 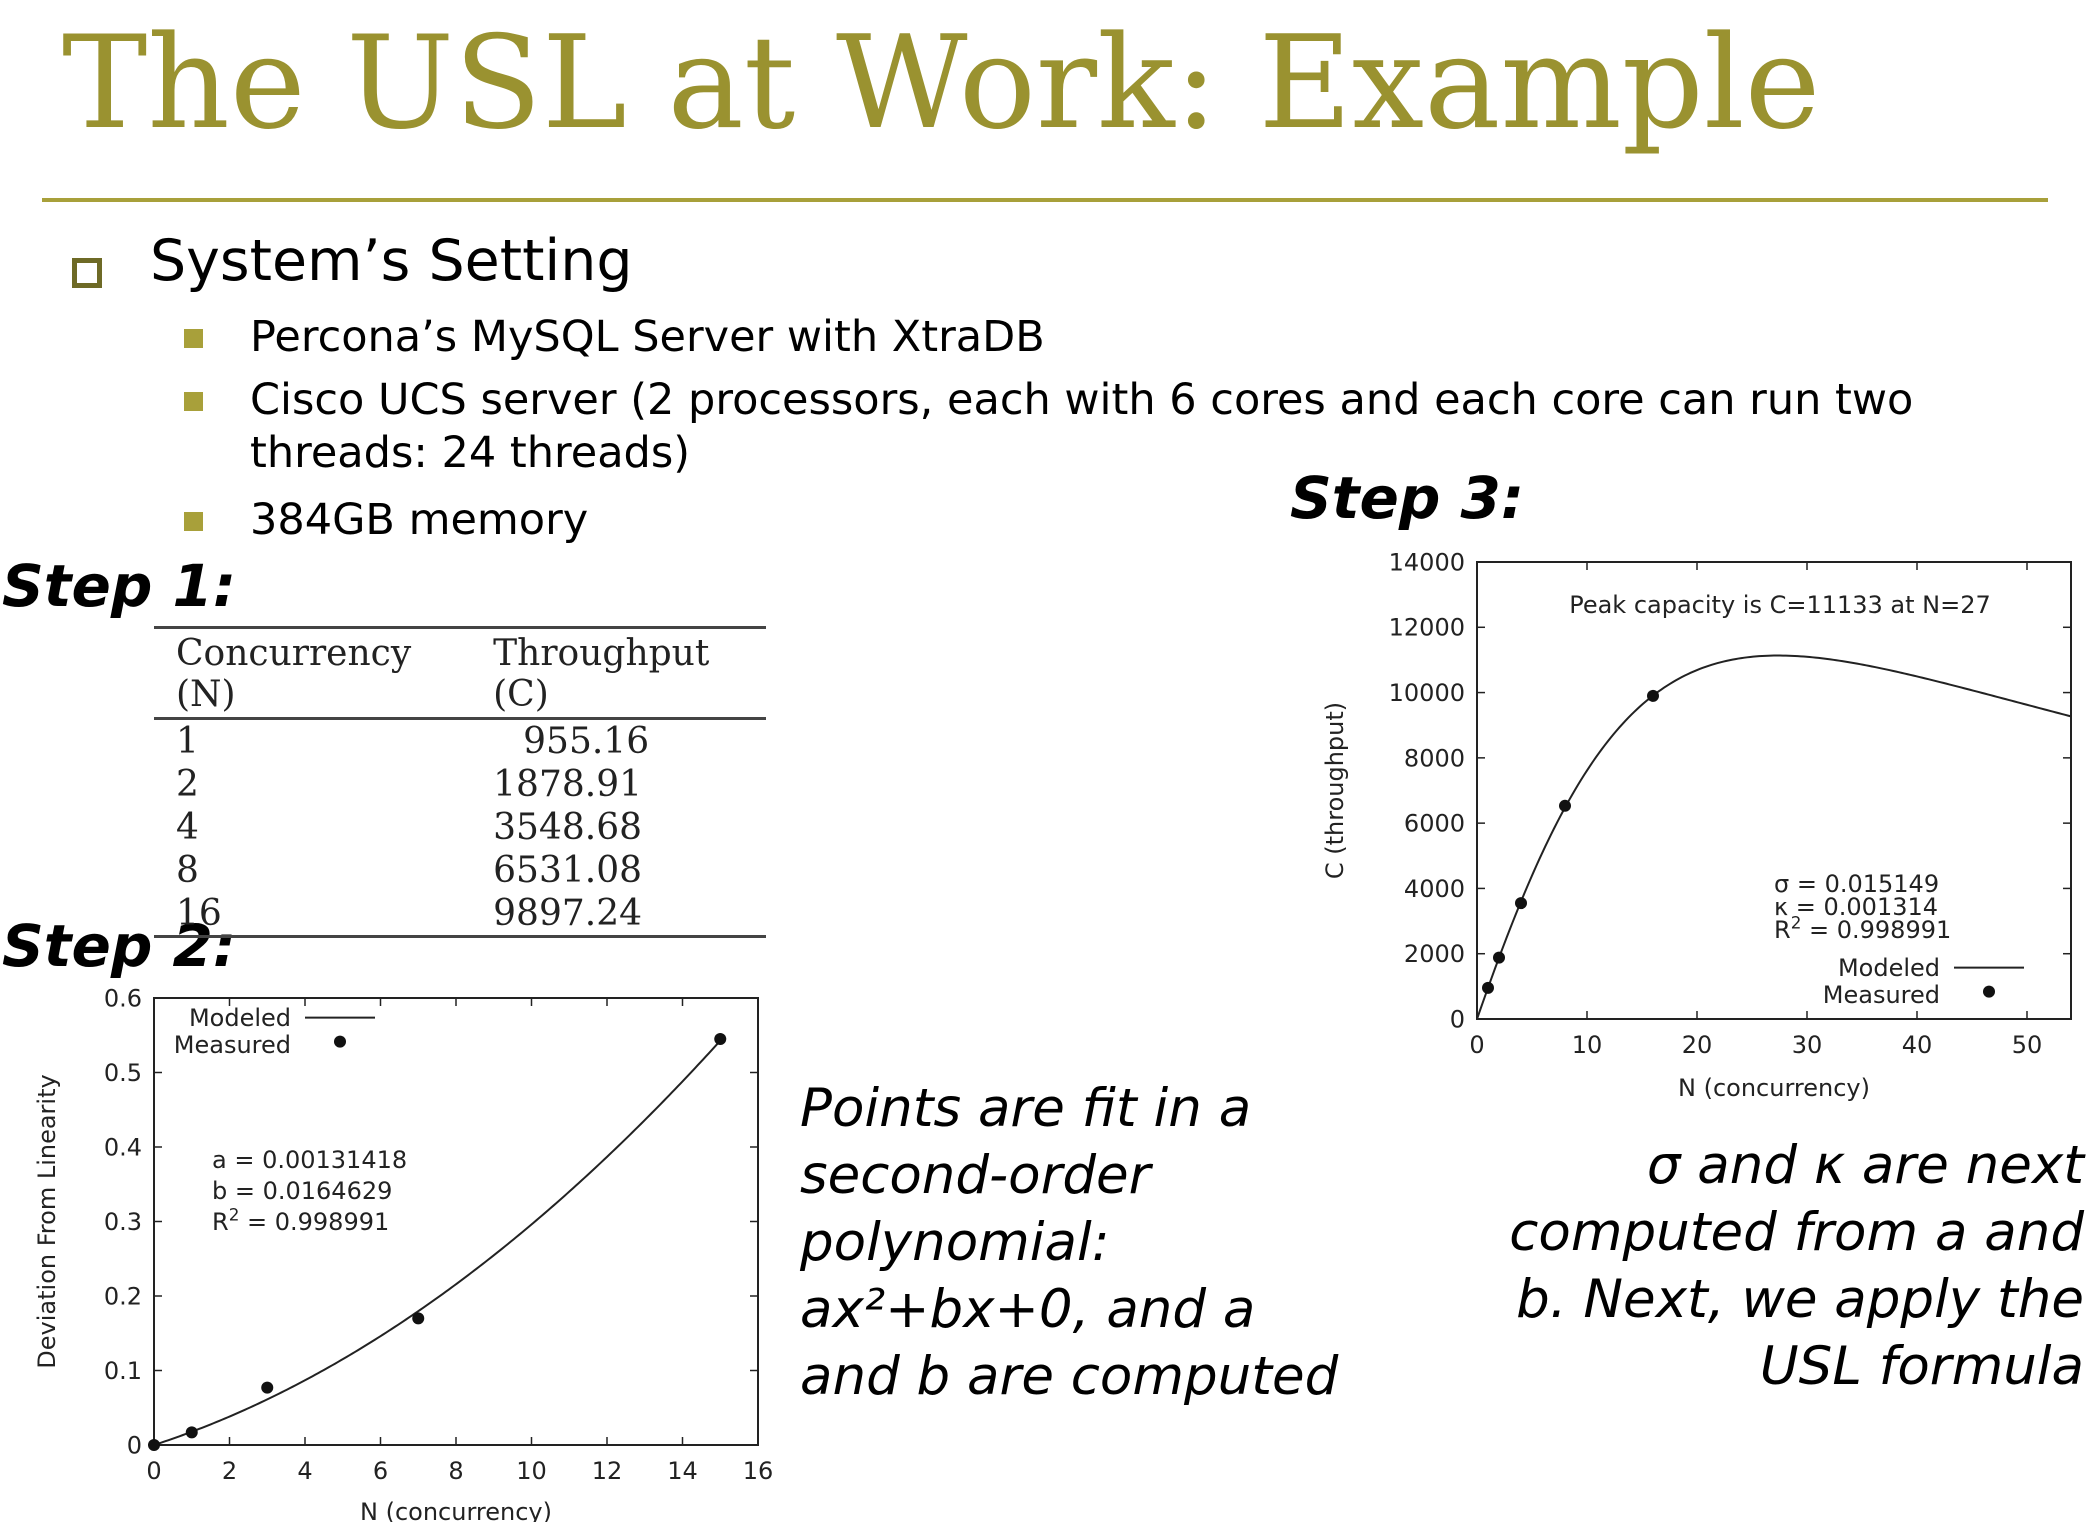 What do you see at coordinates (1780, 605) in the screenshot?
I see `chart-title: Peak capacity is C=11133 at N=27` at bounding box center [1780, 605].